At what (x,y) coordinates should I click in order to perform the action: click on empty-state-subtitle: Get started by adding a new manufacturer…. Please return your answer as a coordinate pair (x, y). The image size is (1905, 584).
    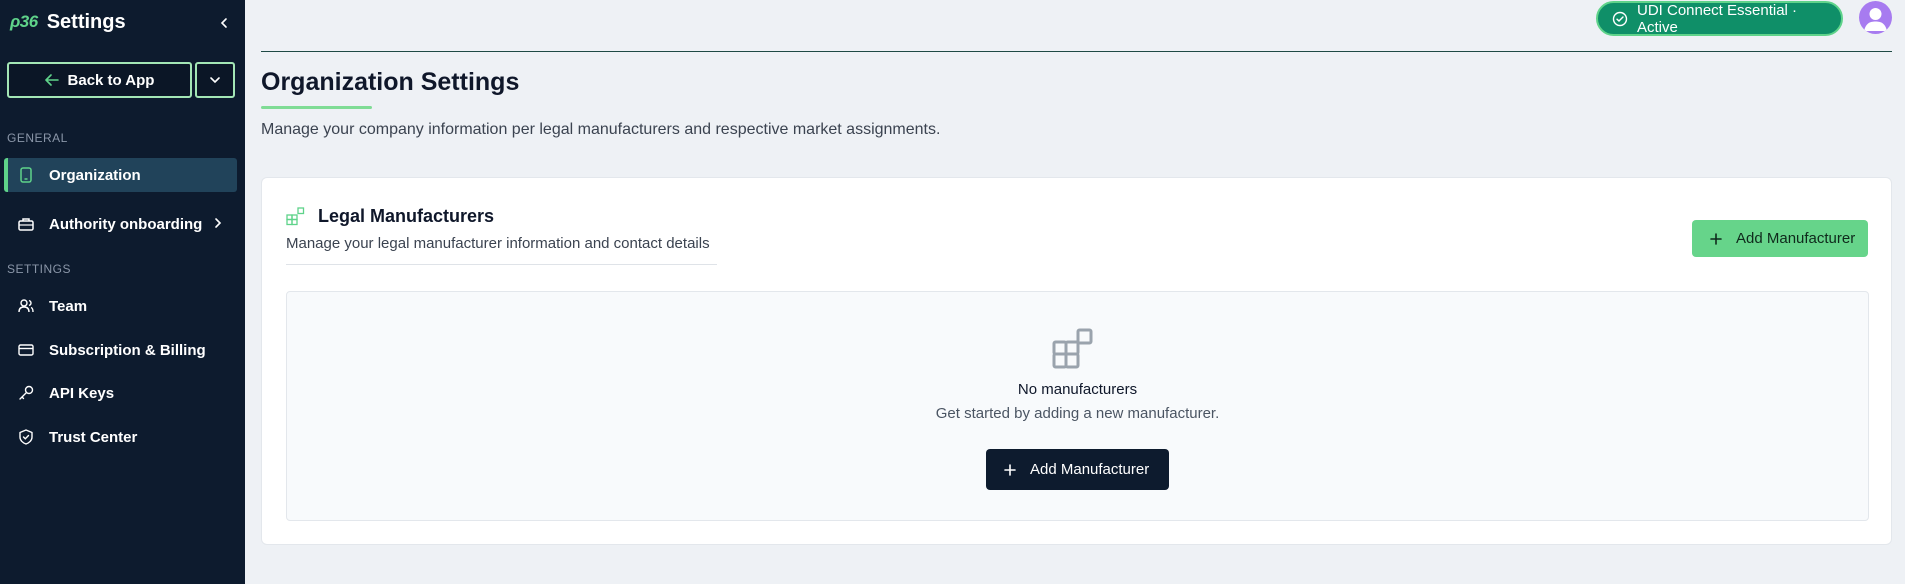
    Looking at the image, I should click on (1077, 413).